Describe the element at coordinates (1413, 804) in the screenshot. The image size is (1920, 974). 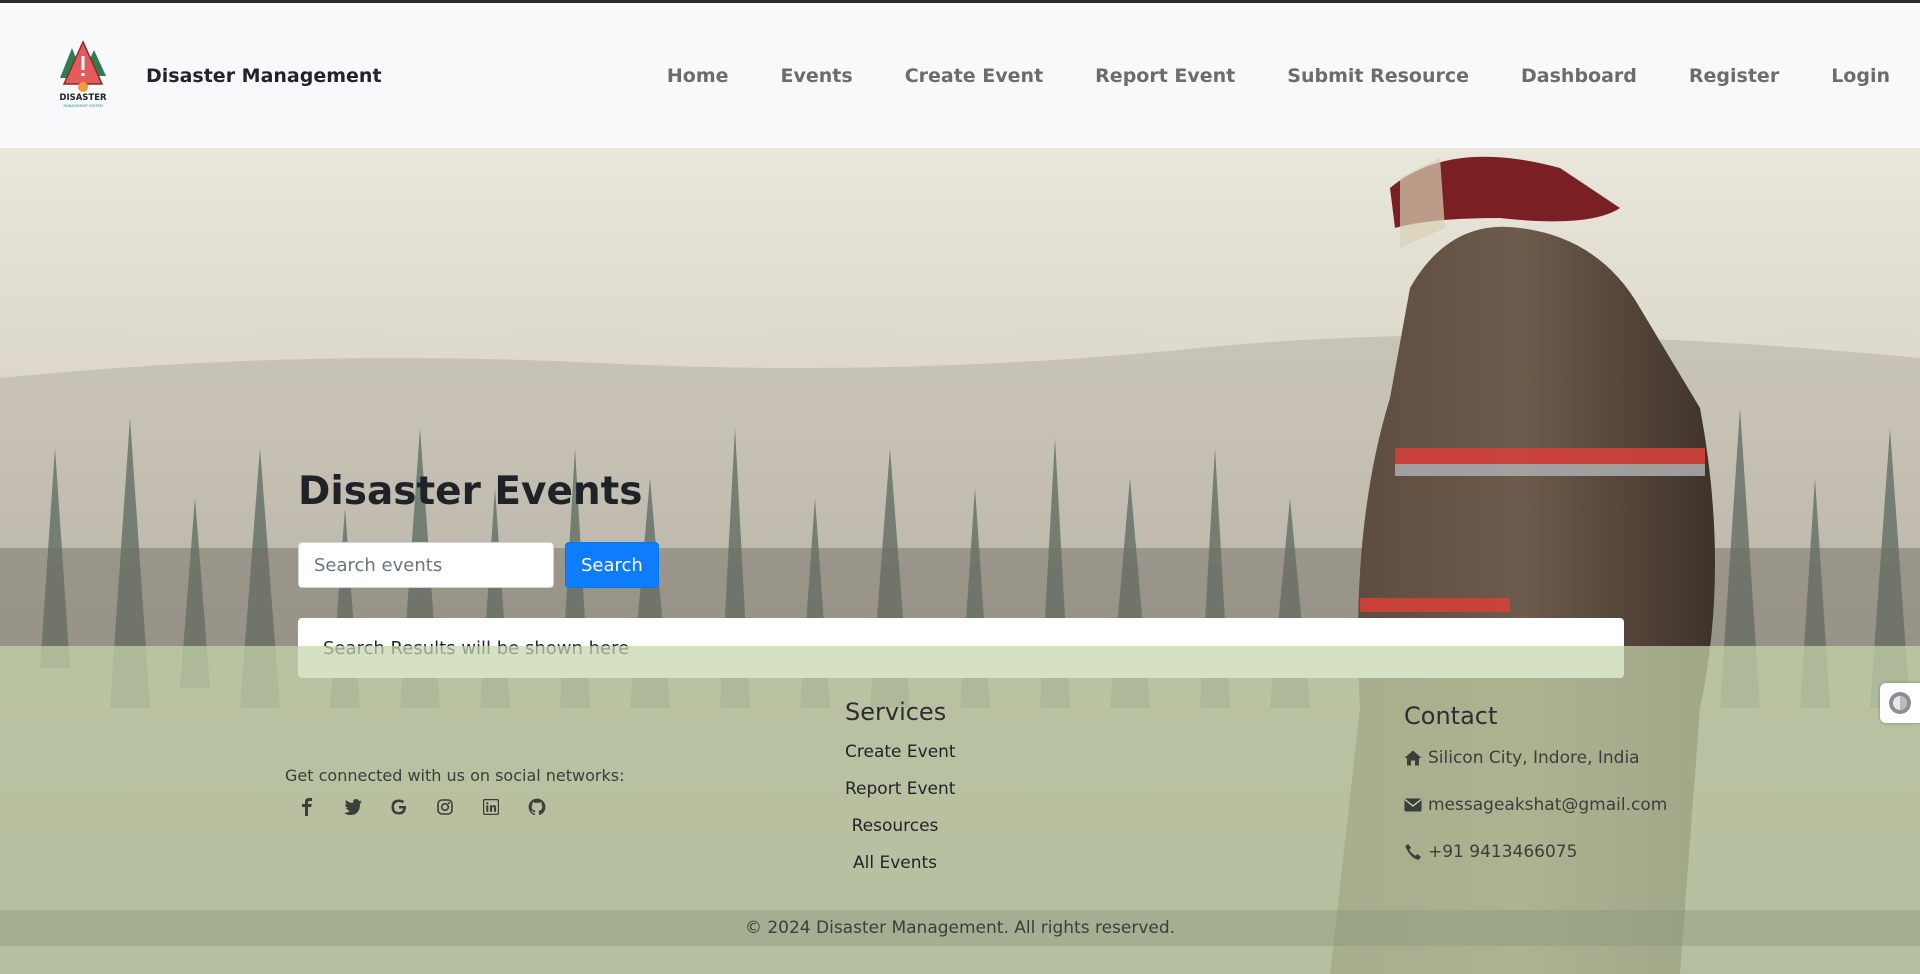
I see `envelope-icon` at that location.